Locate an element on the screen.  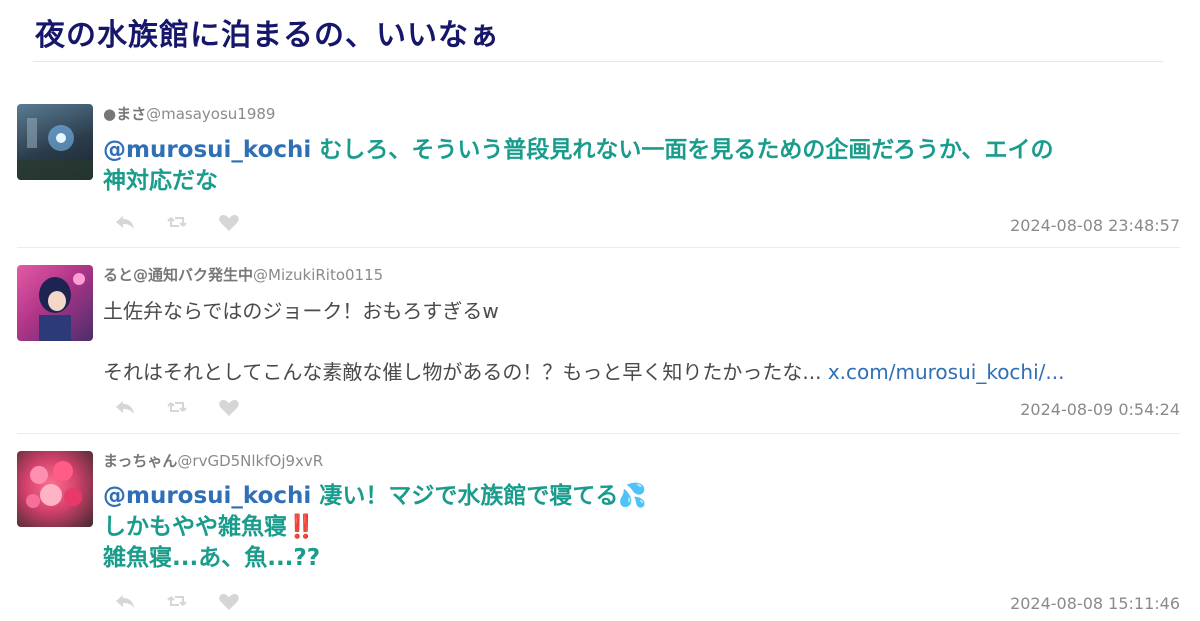
page-title: 夜の水族館に泊まるの、いいなぁ is located at coordinates (267, 35).